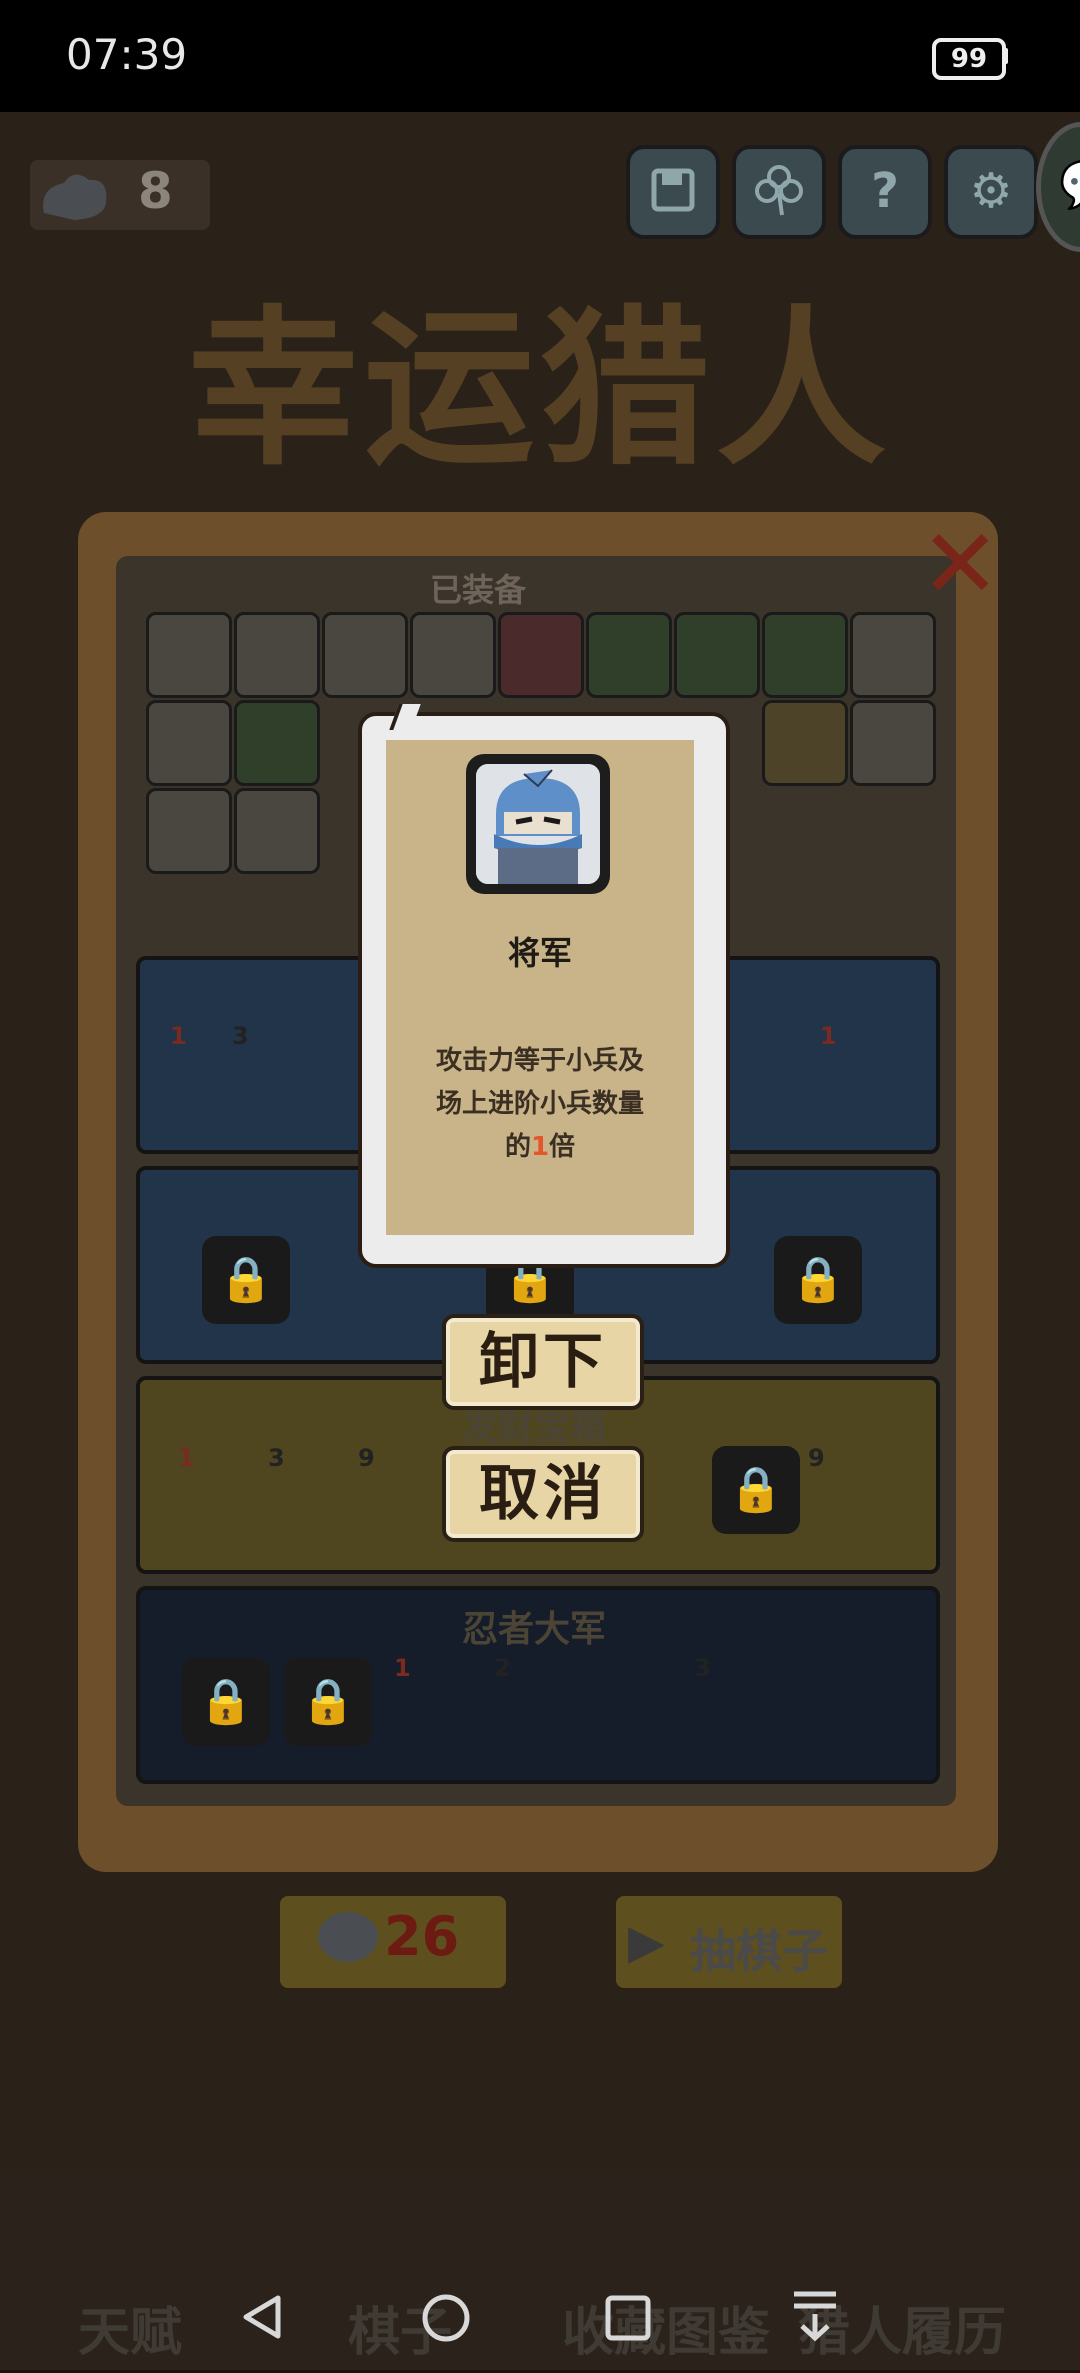  I want to click on desc-line-2: 场上进阶小兵数量, so click(539, 1104).